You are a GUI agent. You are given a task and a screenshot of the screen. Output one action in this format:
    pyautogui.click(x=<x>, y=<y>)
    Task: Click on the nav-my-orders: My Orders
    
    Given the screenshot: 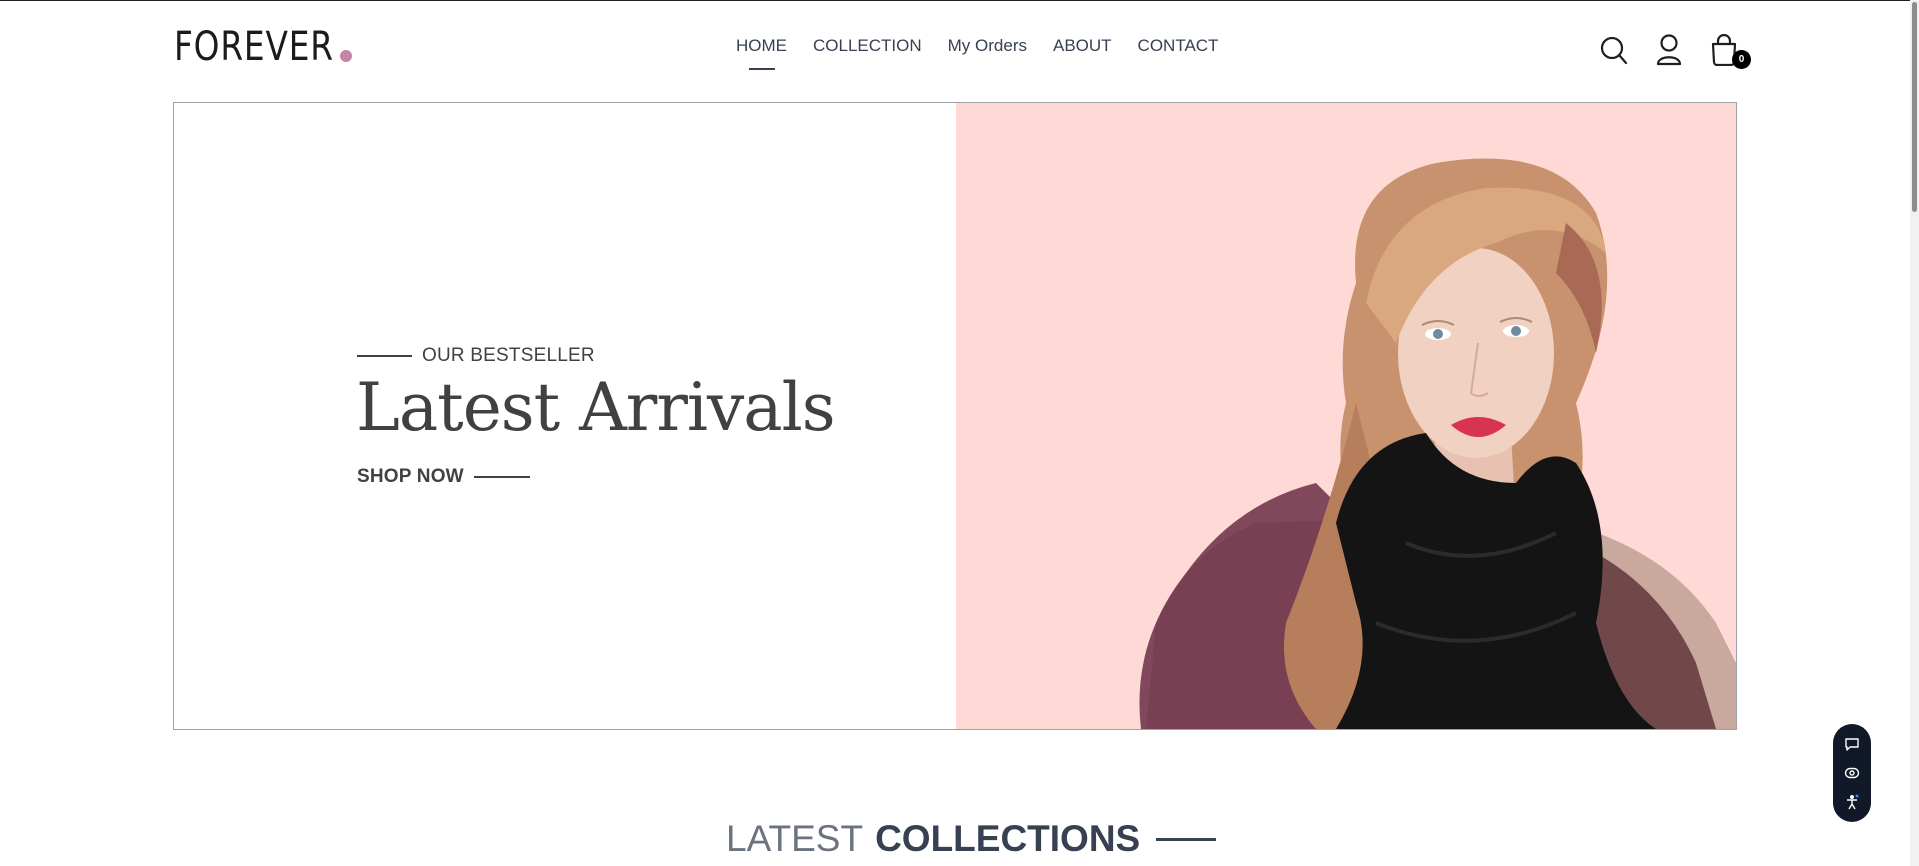 What is the action you would take?
    pyautogui.click(x=987, y=46)
    